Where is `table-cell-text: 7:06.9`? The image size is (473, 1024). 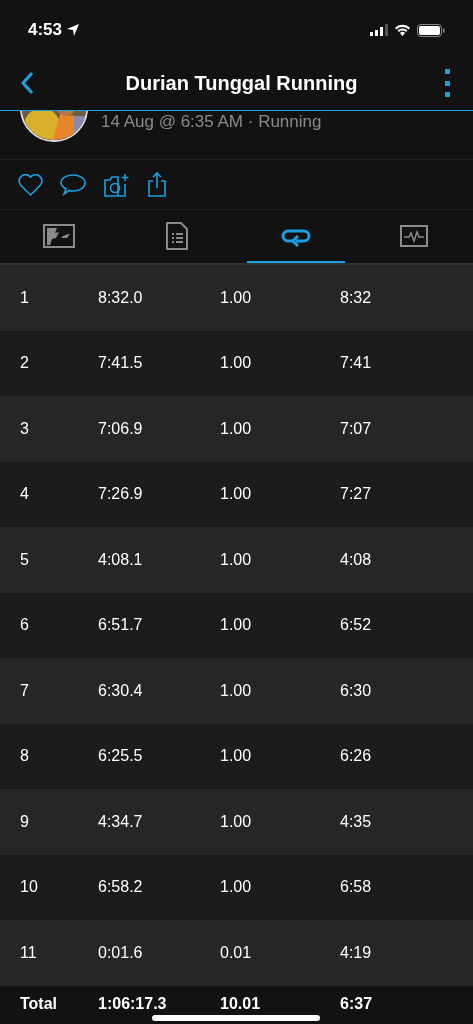 table-cell-text: 7:06.9 is located at coordinates (121, 428).